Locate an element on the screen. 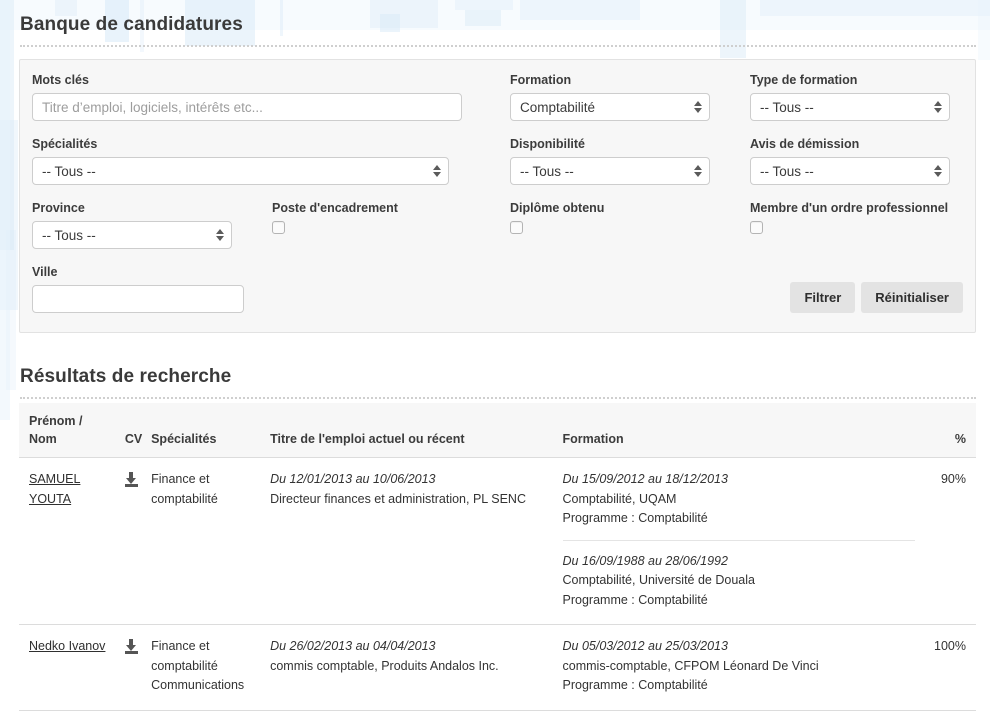 The width and height of the screenshot is (990, 711). column-header-percent-label: % is located at coordinates (960, 439).